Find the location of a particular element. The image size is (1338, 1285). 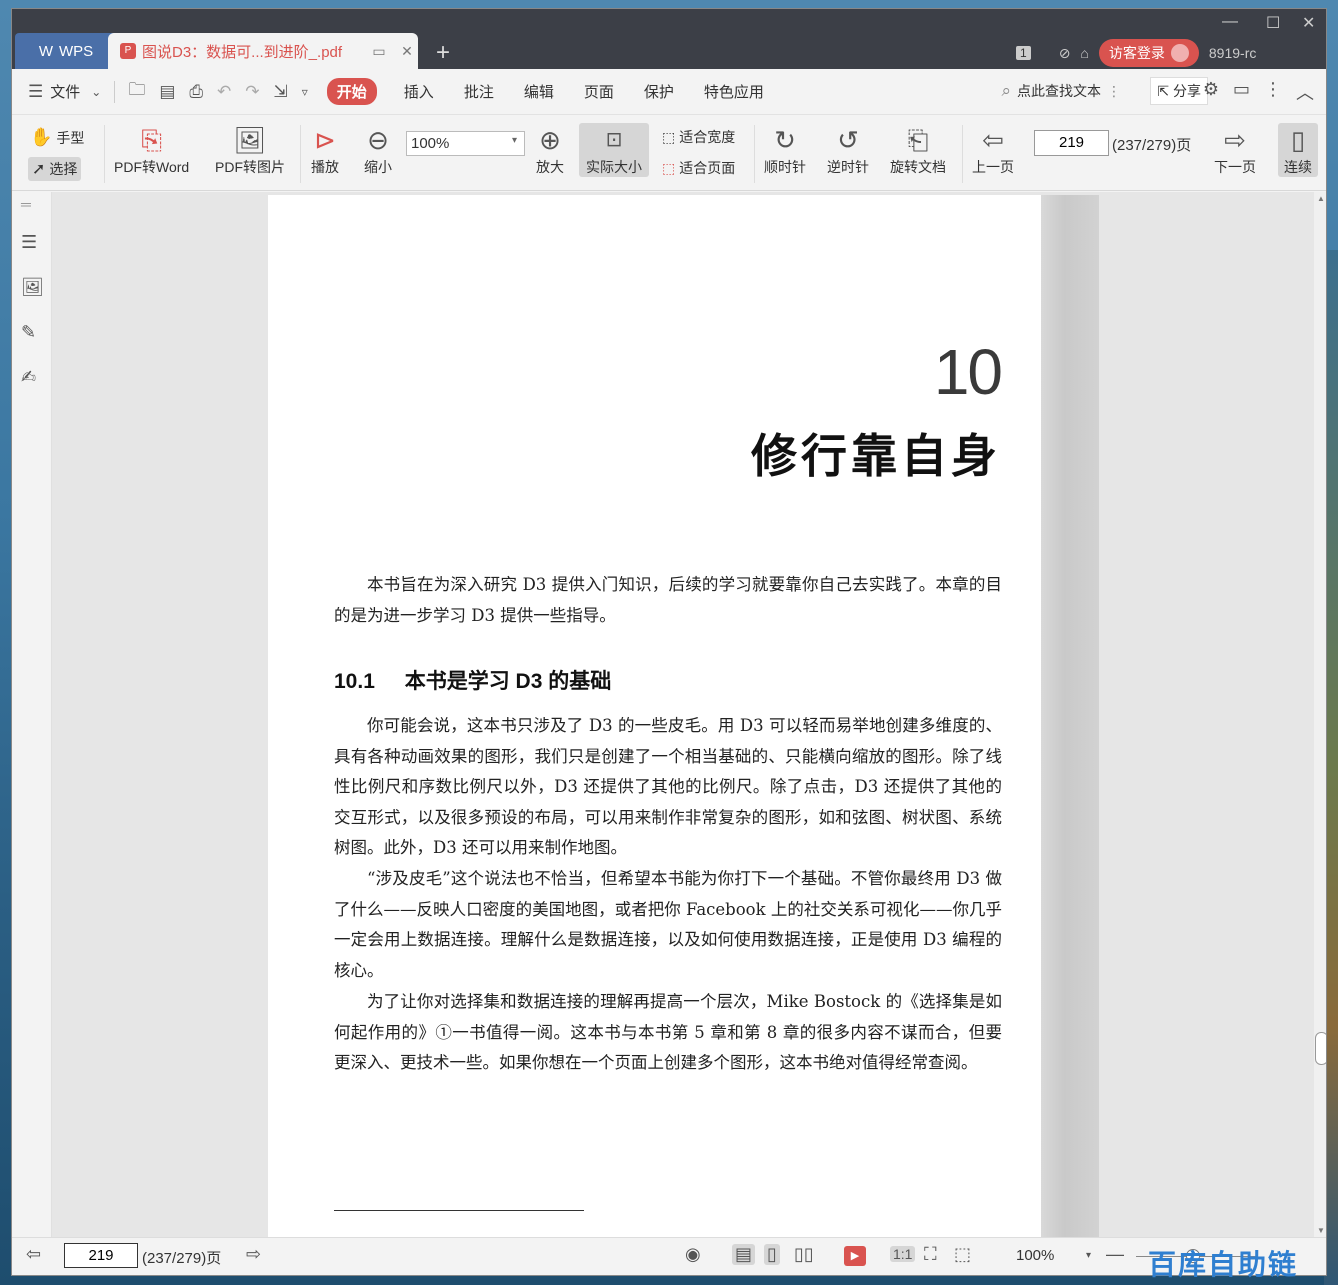

chapter-title: 修行靠自身 is located at coordinates (876, 456).